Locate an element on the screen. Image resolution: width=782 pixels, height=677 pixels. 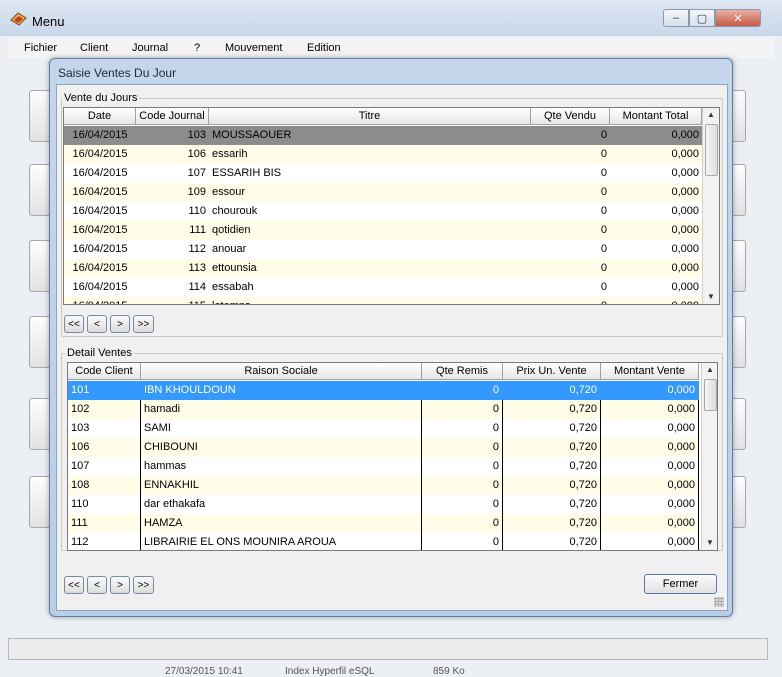
ventes-row: 16/04/2015 111 qotidien 0 0,000 is located at coordinates (383, 230).